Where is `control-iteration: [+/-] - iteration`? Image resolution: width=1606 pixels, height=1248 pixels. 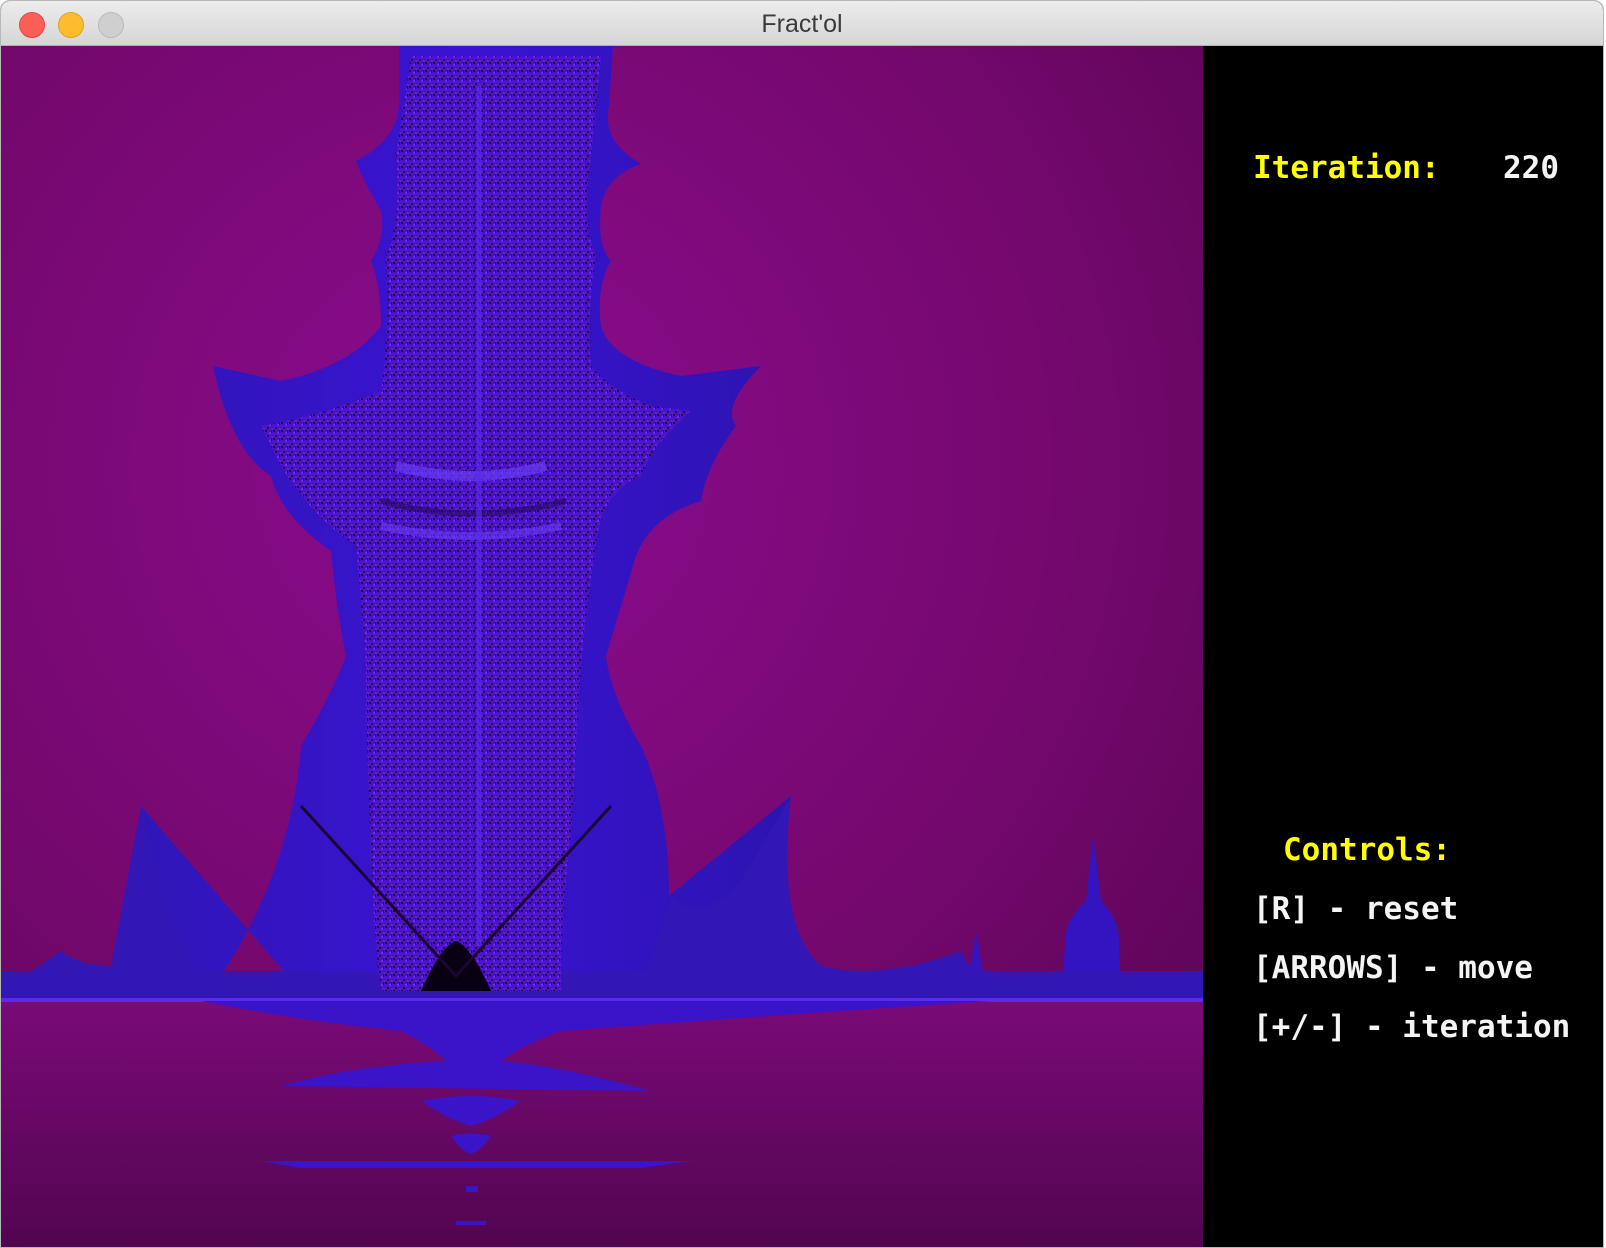
control-iteration: [+/-] - iteration is located at coordinates (1412, 1027).